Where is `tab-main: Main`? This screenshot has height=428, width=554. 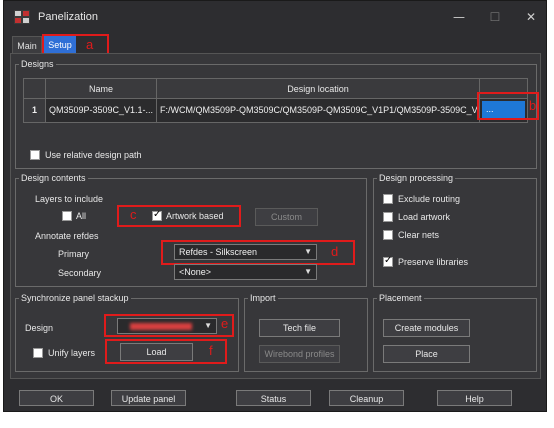
tab-main: Main is located at coordinates (27, 45).